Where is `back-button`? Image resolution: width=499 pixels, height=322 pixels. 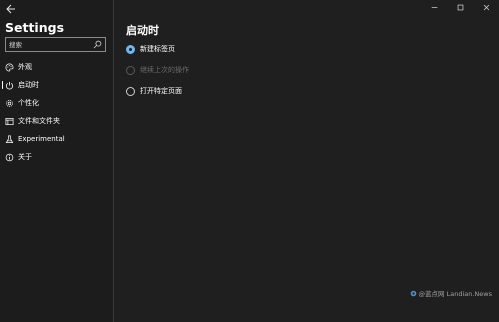
back-button is located at coordinates (11, 9).